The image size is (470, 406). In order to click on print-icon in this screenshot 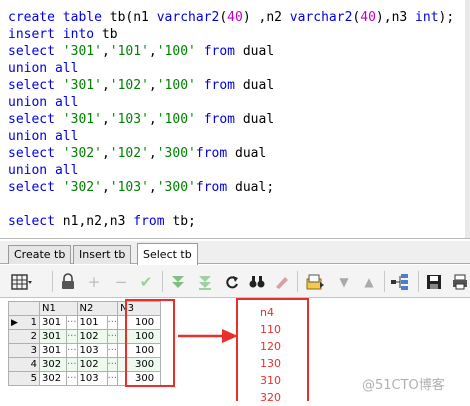, I will do `click(460, 282)`.